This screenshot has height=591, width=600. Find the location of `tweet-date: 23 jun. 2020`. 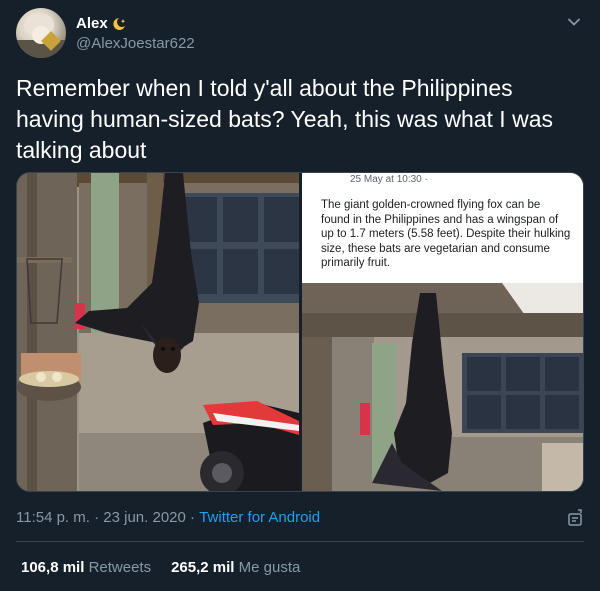

tweet-date: 23 jun. 2020 is located at coordinates (144, 517).